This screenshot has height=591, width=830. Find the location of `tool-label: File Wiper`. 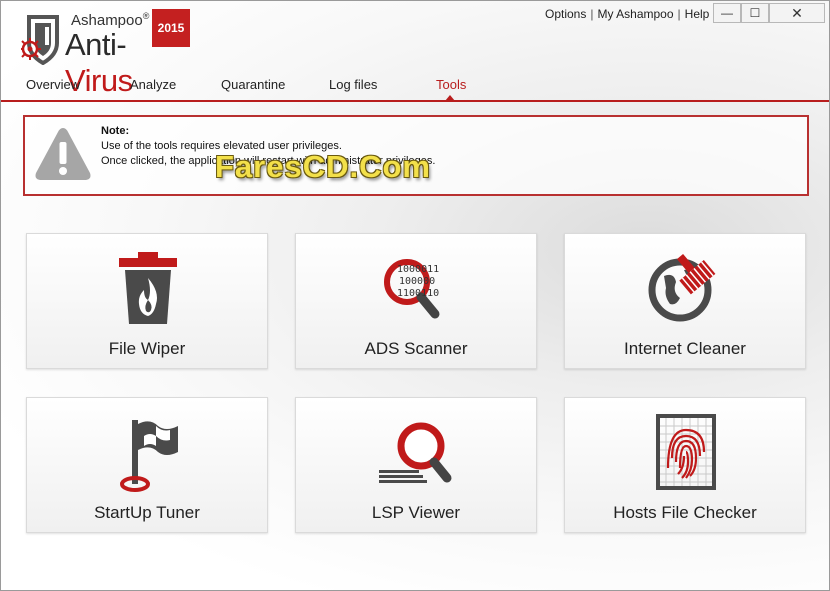

tool-label: File Wiper is located at coordinates (147, 348).